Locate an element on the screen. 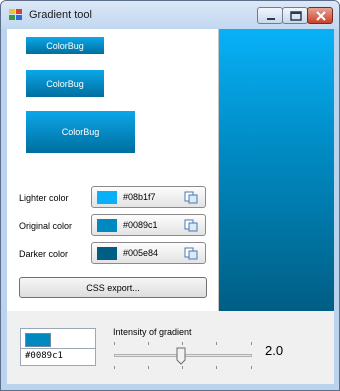 The image size is (340, 391). lighter-color-field: #08b1f7 is located at coordinates (148, 197).